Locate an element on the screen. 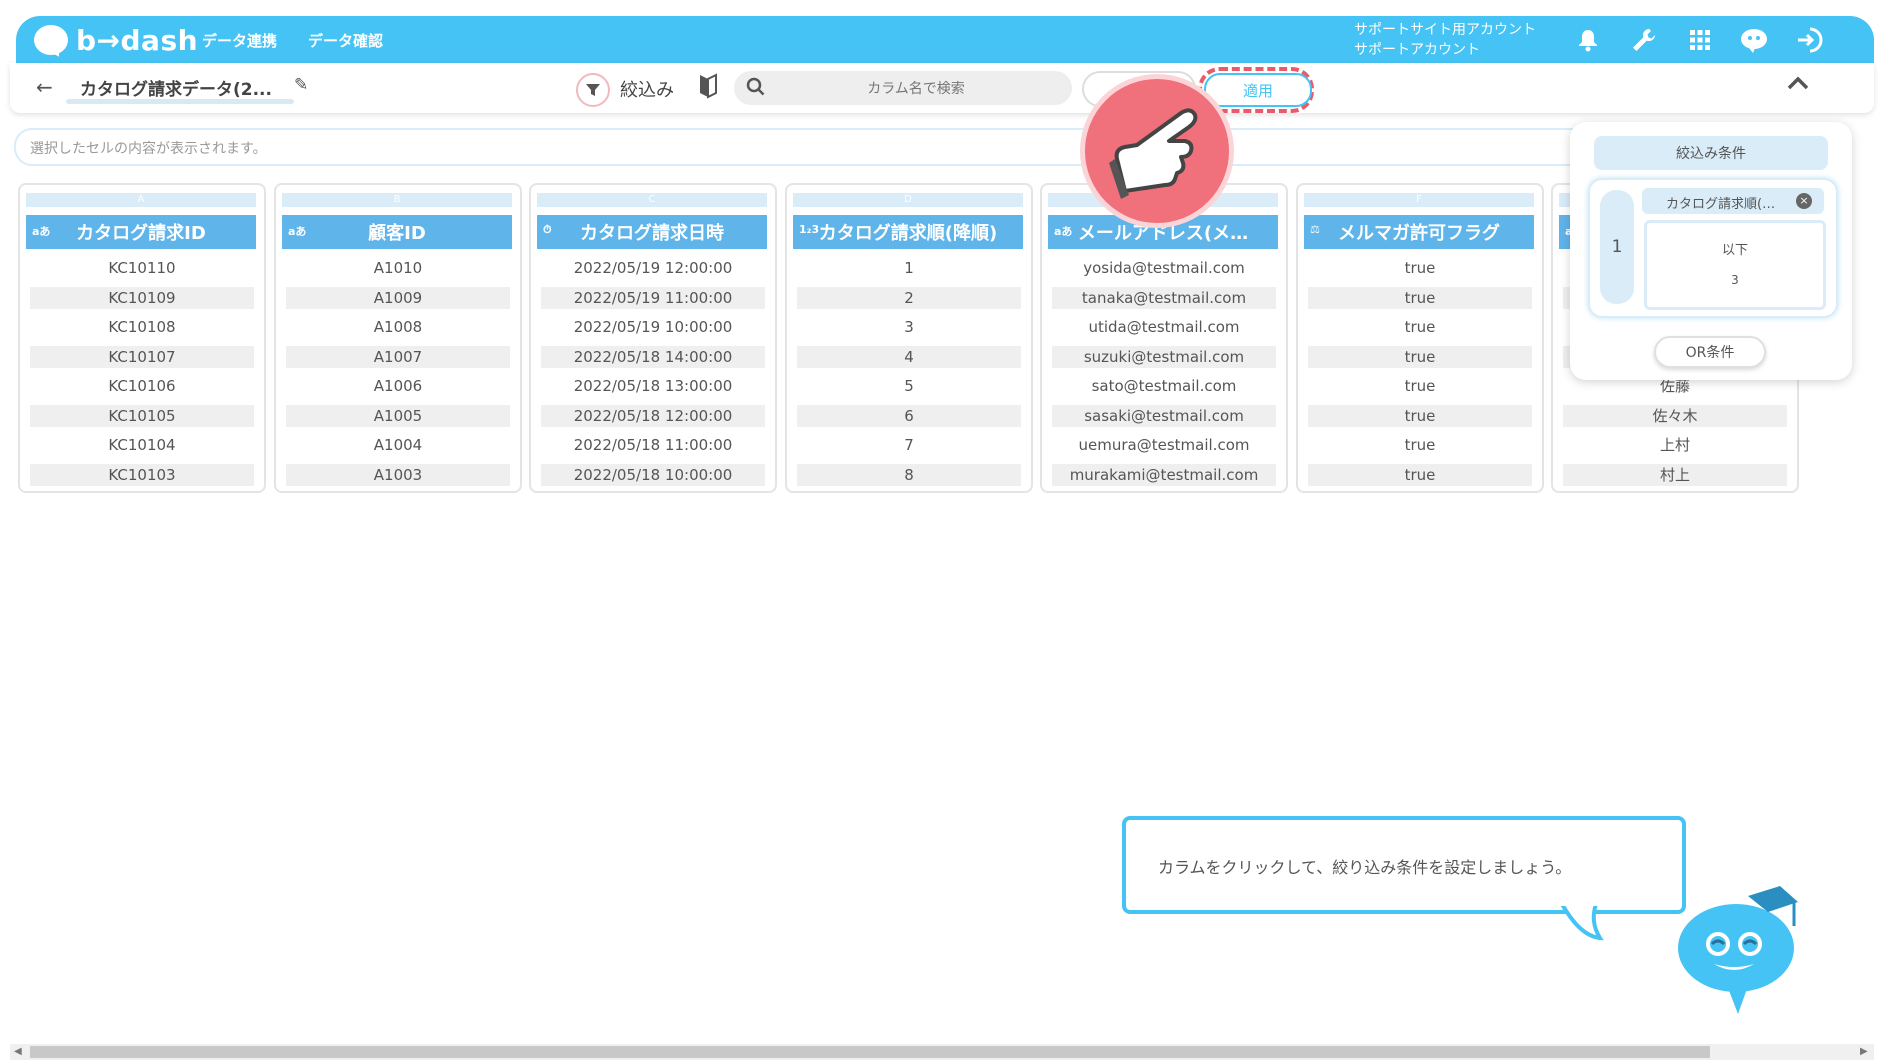 The height and width of the screenshot is (1063, 1890). column-header-label: カタログ請求日時 is located at coordinates (652, 233).